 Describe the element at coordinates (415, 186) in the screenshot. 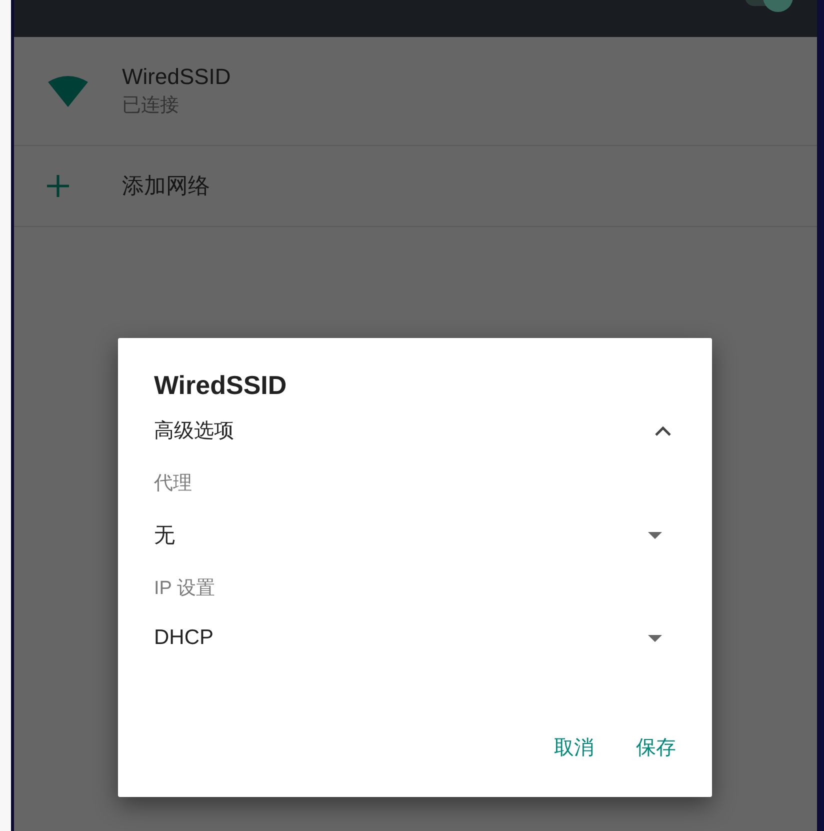

I see `network-row: 添加网络` at that location.